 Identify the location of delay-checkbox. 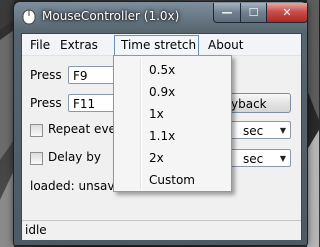
(36, 158).